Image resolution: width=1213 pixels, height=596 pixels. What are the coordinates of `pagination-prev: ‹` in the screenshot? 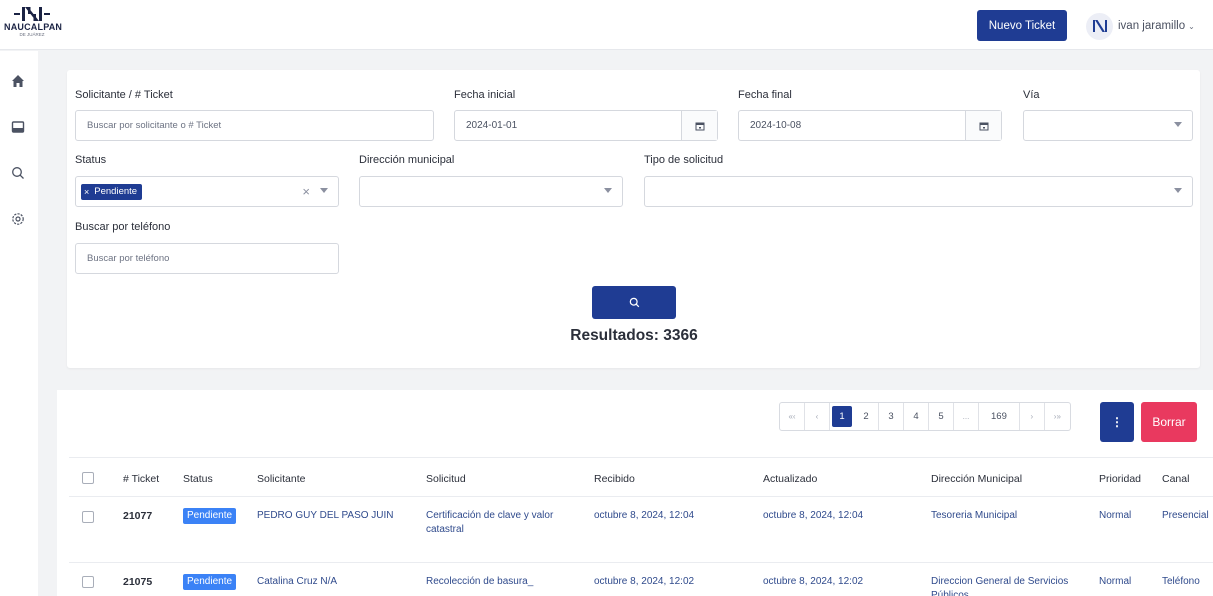 It's located at (817, 416).